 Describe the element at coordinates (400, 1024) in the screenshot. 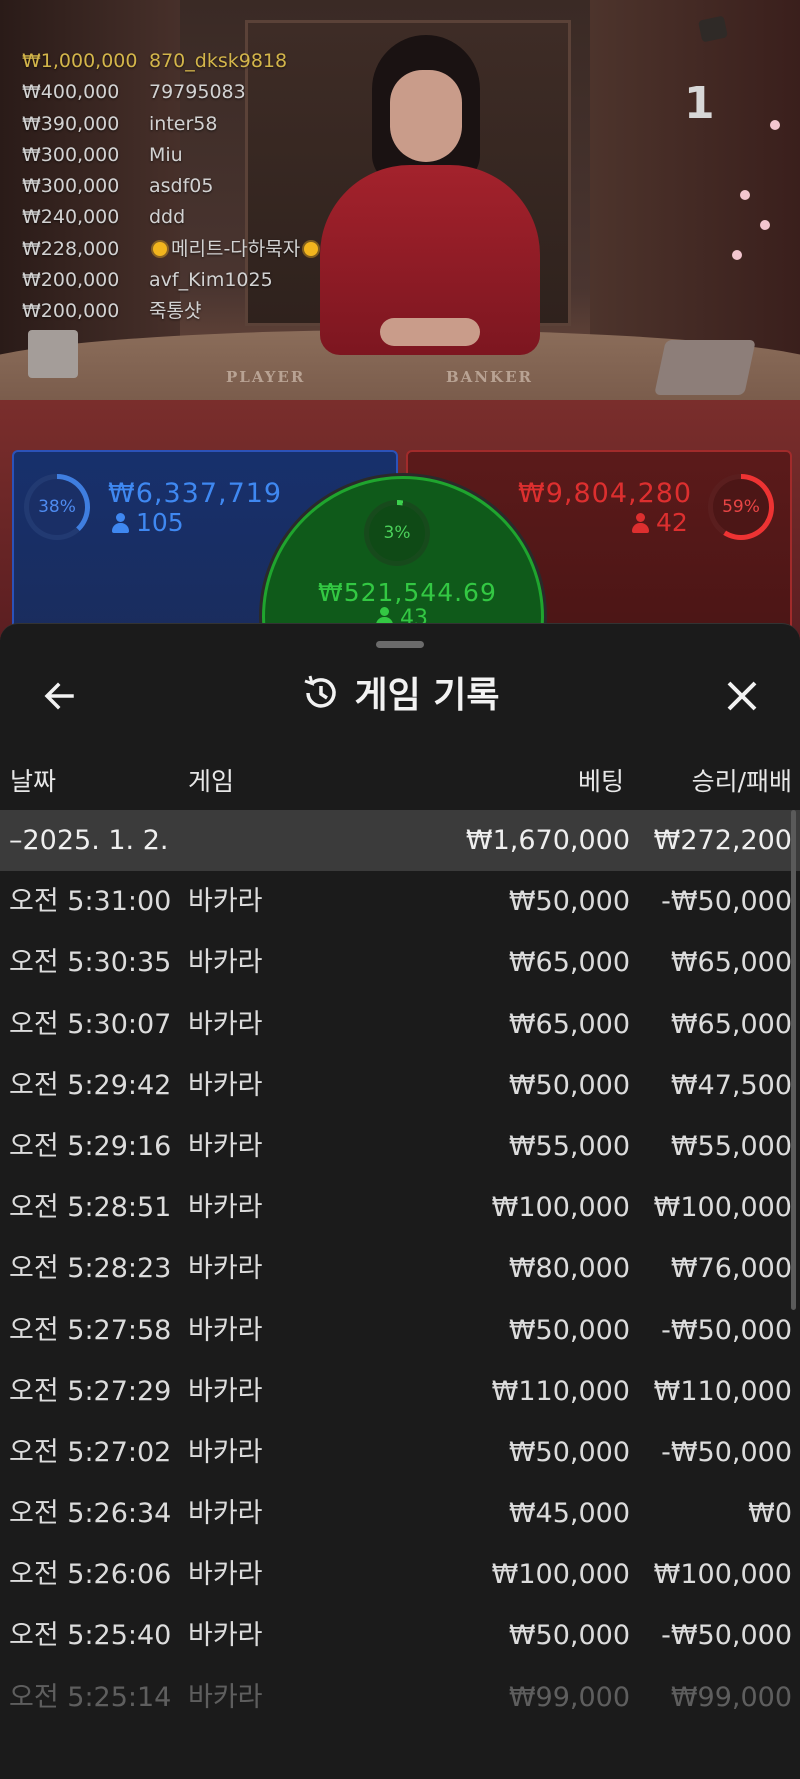

I see `history-row: 오전 5:30:07 바카라 ₩65,000 ₩65,000` at that location.